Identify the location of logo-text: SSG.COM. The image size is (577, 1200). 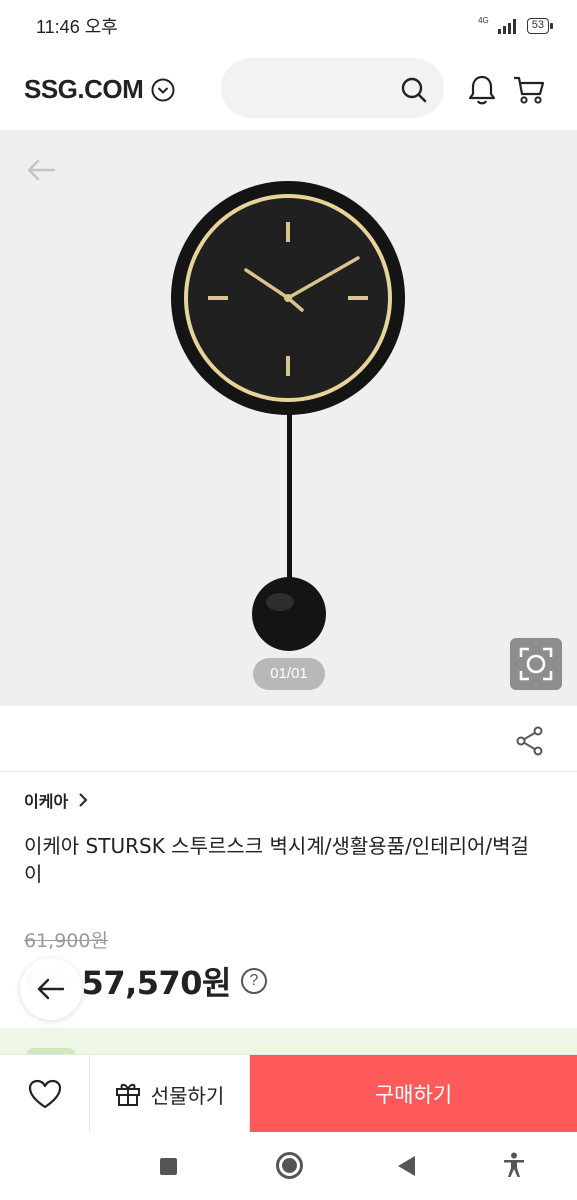
(84, 89).